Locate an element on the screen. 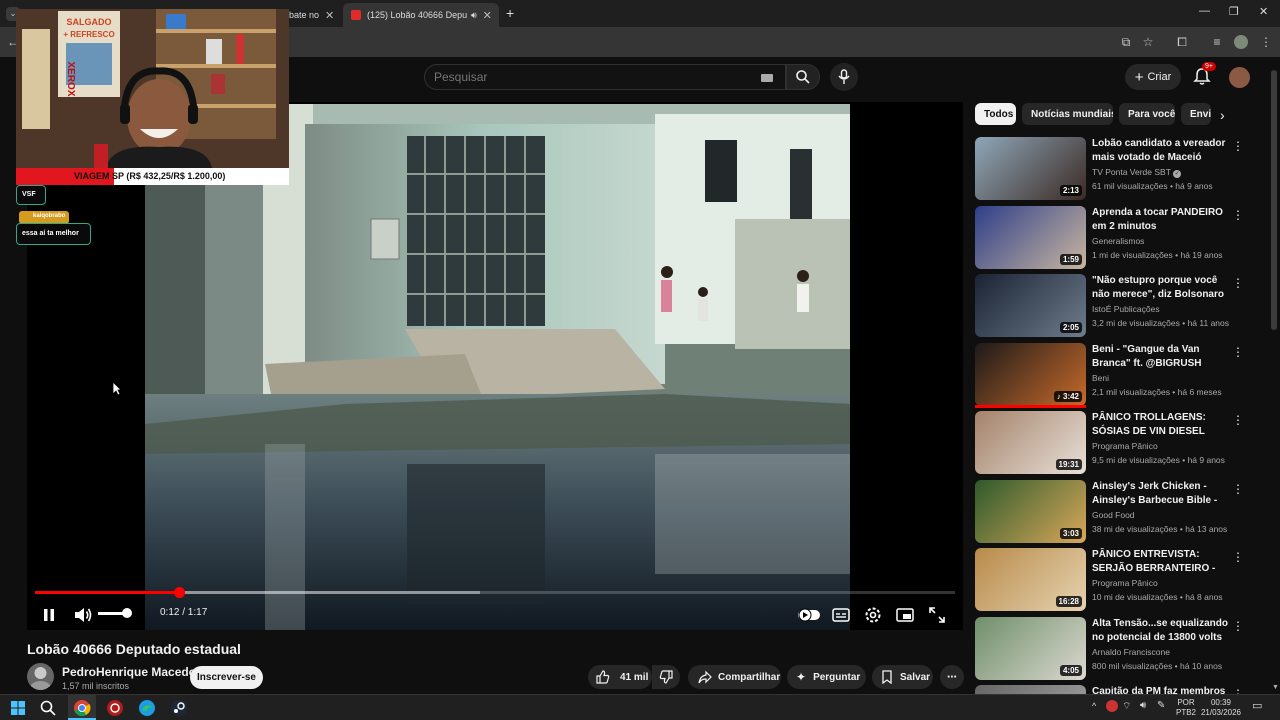 The image size is (1280, 720). recommendation-item: Capitão da PM faz membros de⋮ is located at coordinates (1117, 689).